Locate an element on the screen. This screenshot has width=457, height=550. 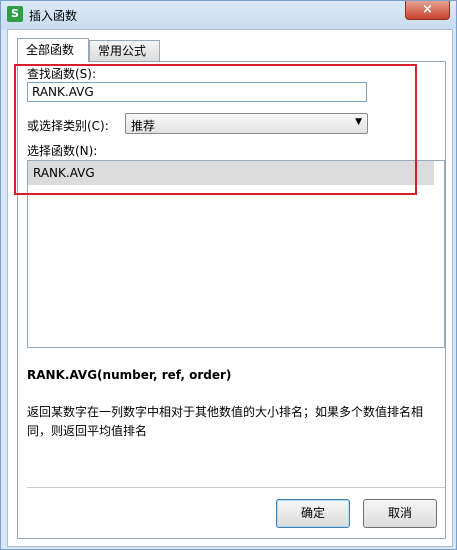
function-signature: RANK.AVG(number, ref, order) is located at coordinates (129, 375).